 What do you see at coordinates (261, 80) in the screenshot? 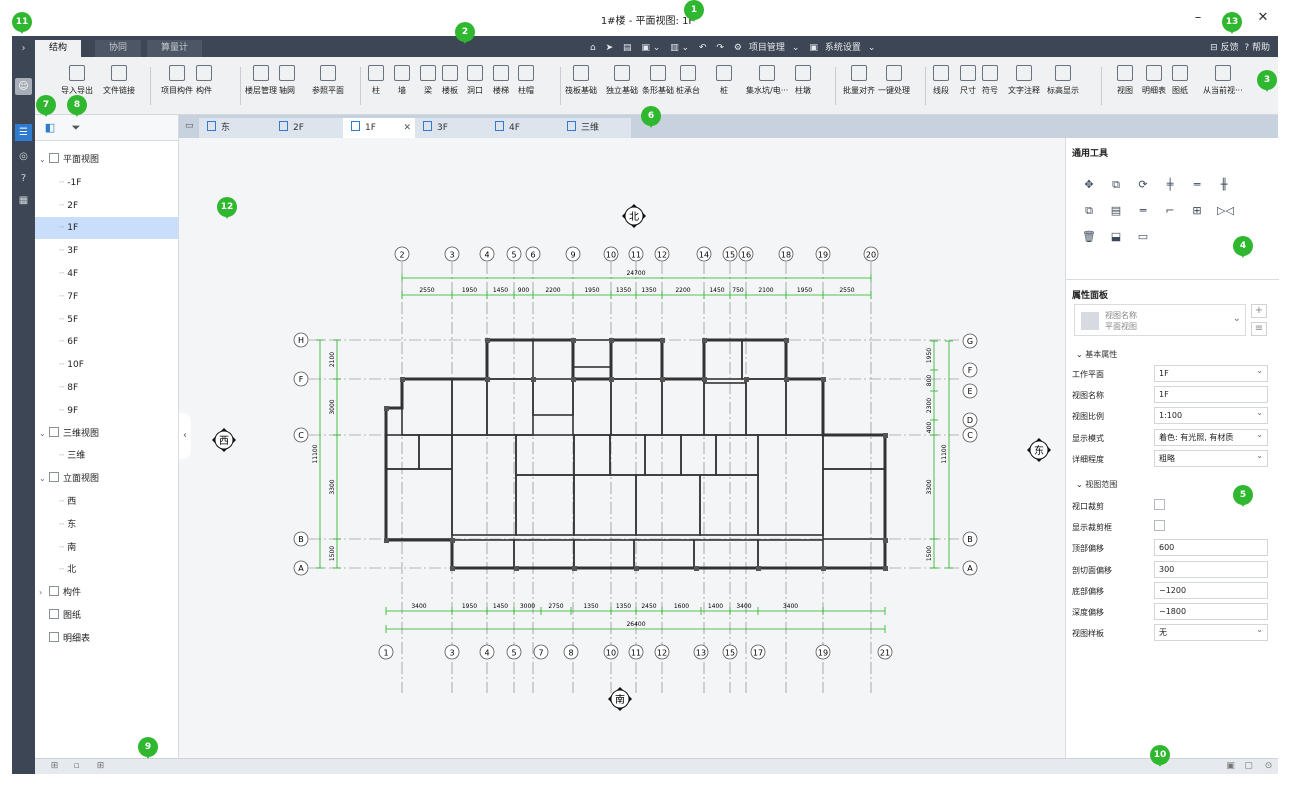
I see `ribbon-button: 楼层管理` at bounding box center [261, 80].